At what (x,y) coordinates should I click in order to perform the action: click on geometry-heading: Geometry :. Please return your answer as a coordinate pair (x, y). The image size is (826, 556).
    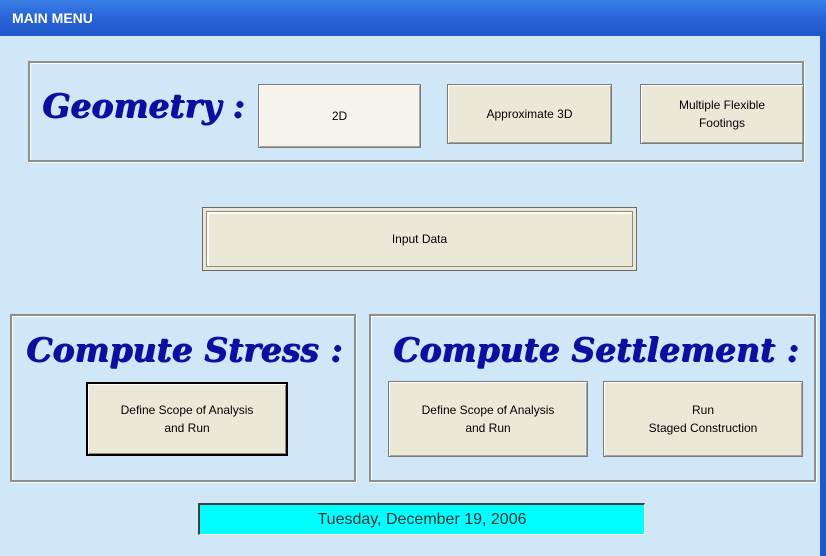
    Looking at the image, I should click on (143, 105).